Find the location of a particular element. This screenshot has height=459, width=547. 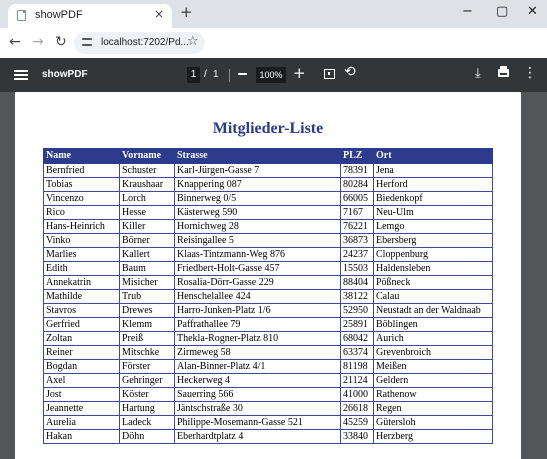

cell-name: Gerfried is located at coordinates (81, 324).